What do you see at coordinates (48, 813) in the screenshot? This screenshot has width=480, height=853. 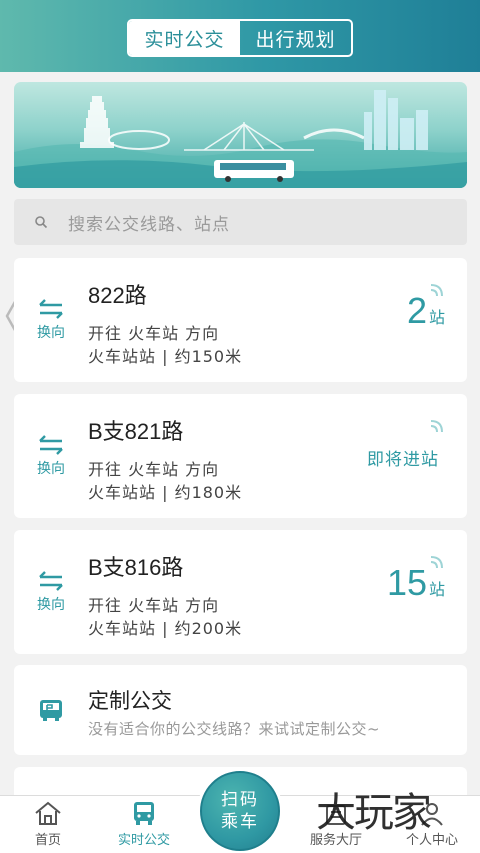 I see `home-icon` at bounding box center [48, 813].